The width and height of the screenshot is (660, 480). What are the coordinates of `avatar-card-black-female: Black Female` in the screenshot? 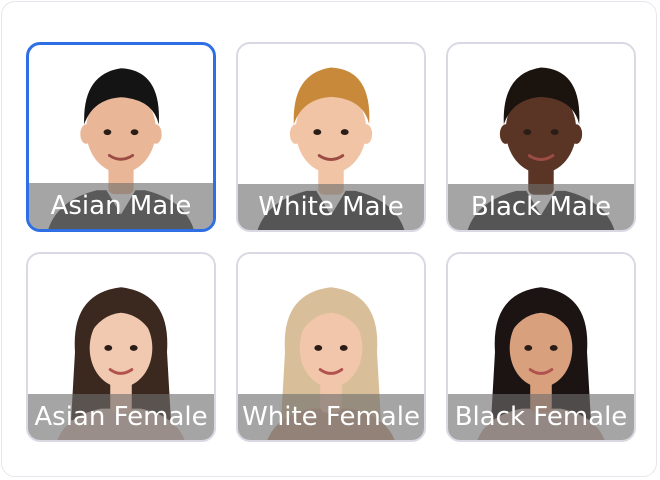 It's located at (541, 347).